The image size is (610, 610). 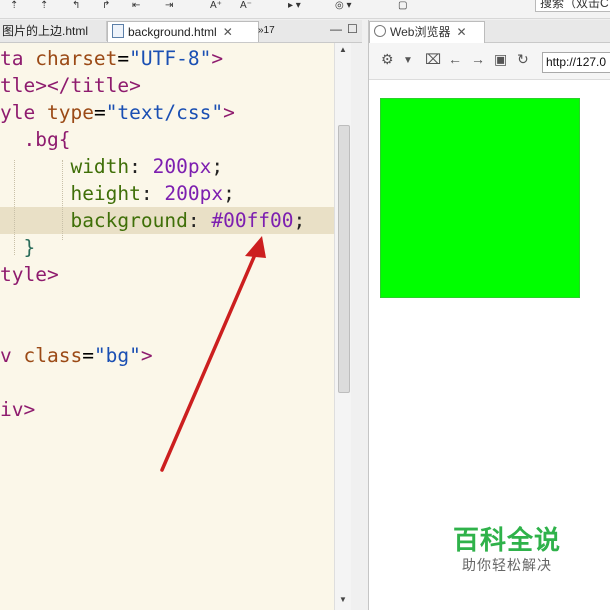 I want to click on annotation-arrow, so click(x=213, y=354).